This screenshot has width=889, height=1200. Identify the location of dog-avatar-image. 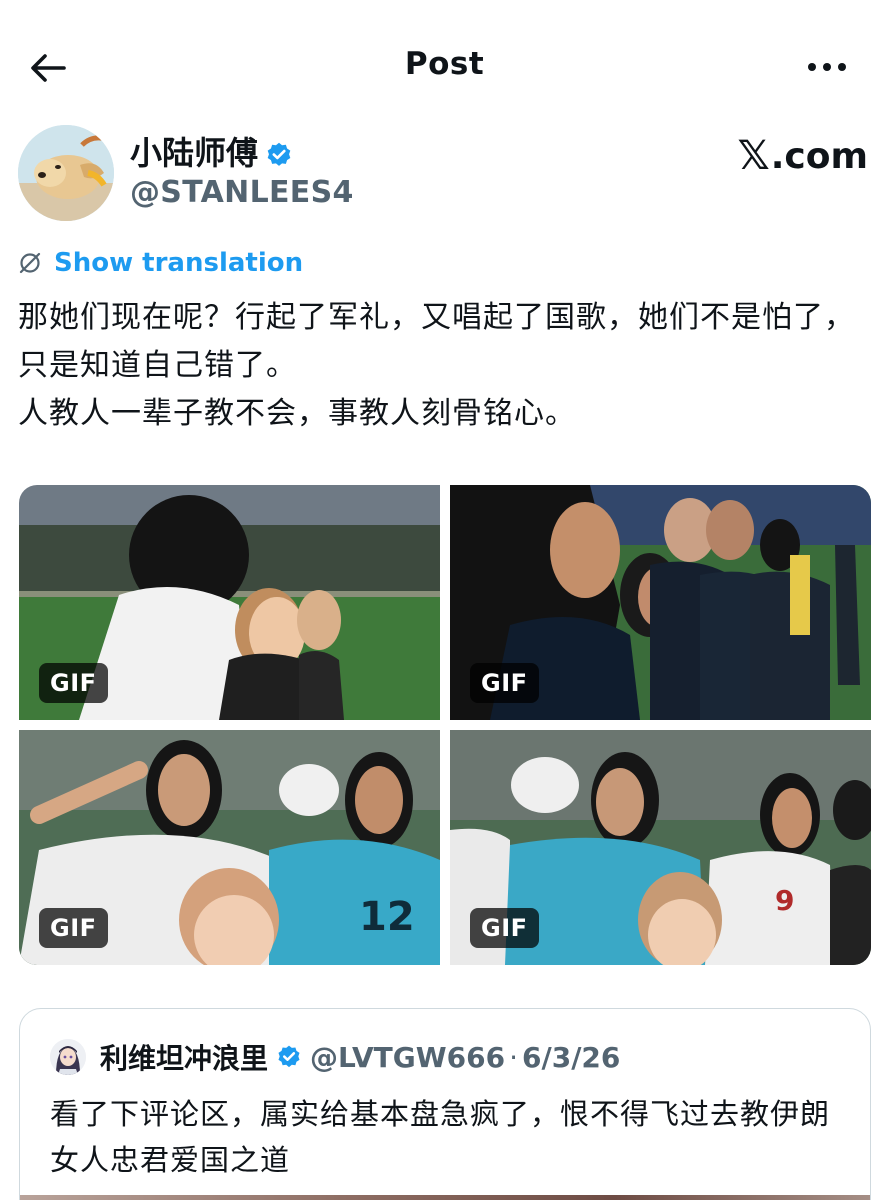
(66, 173).